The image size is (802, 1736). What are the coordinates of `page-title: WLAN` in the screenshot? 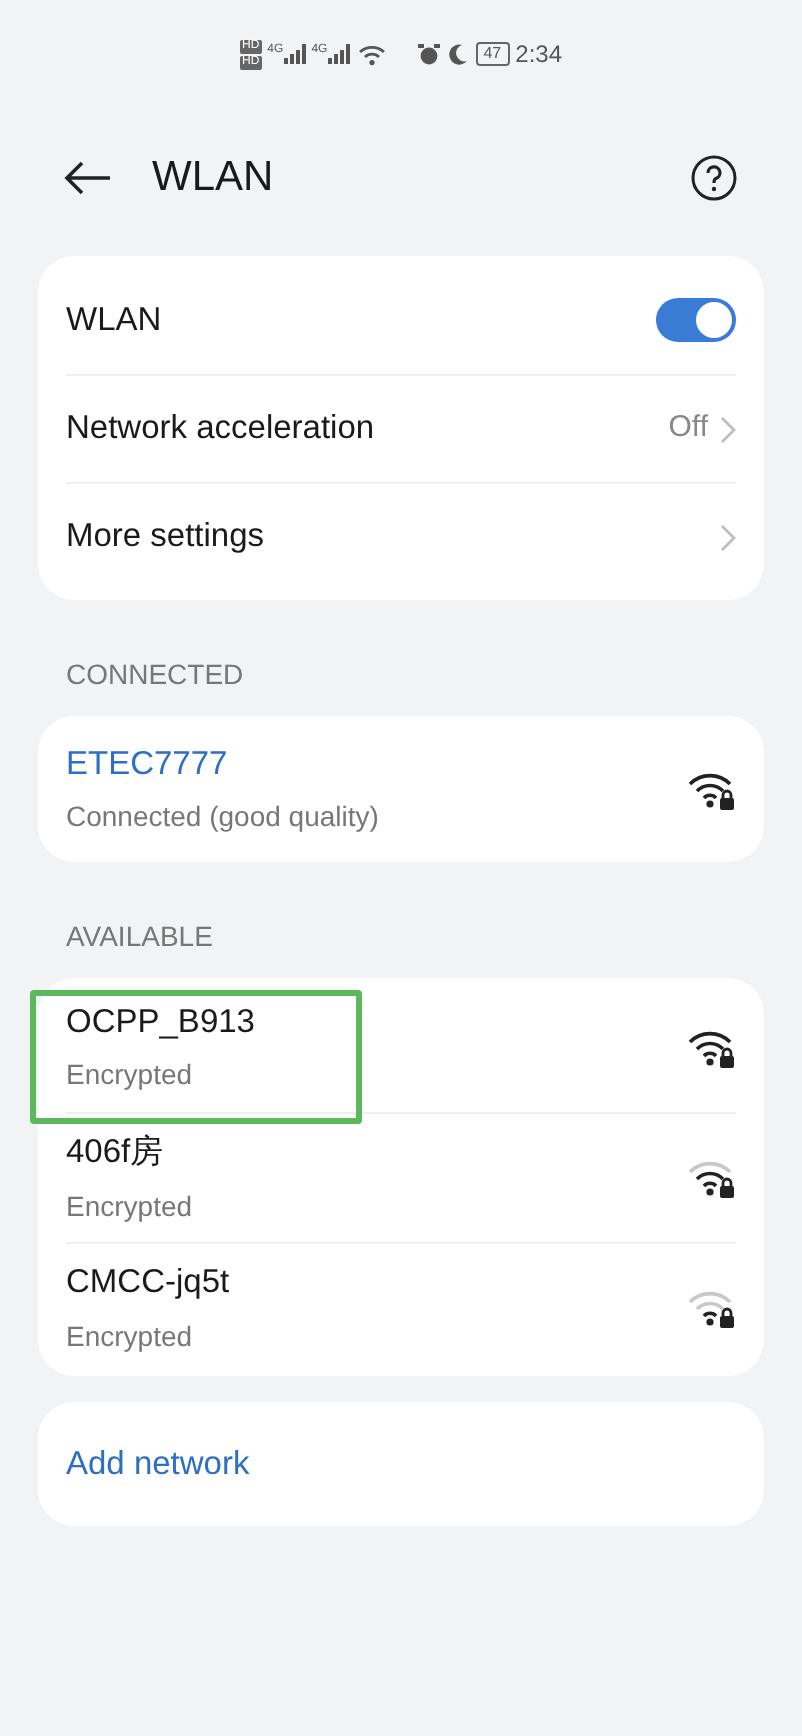 It's located at (213, 178).